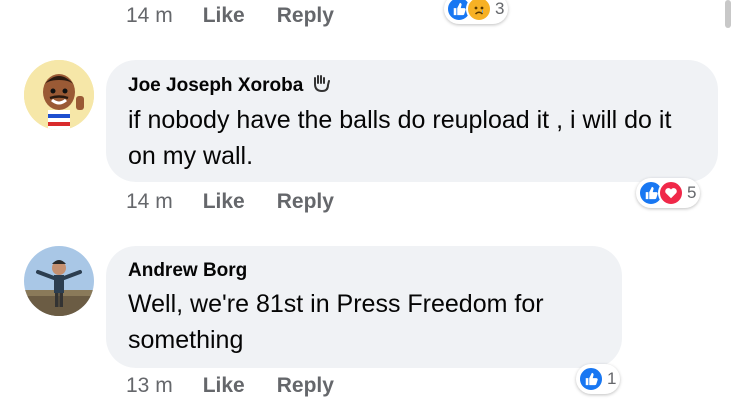  Describe the element at coordinates (364, 271) in the screenshot. I see `comment-author: Andrew Borg` at that location.